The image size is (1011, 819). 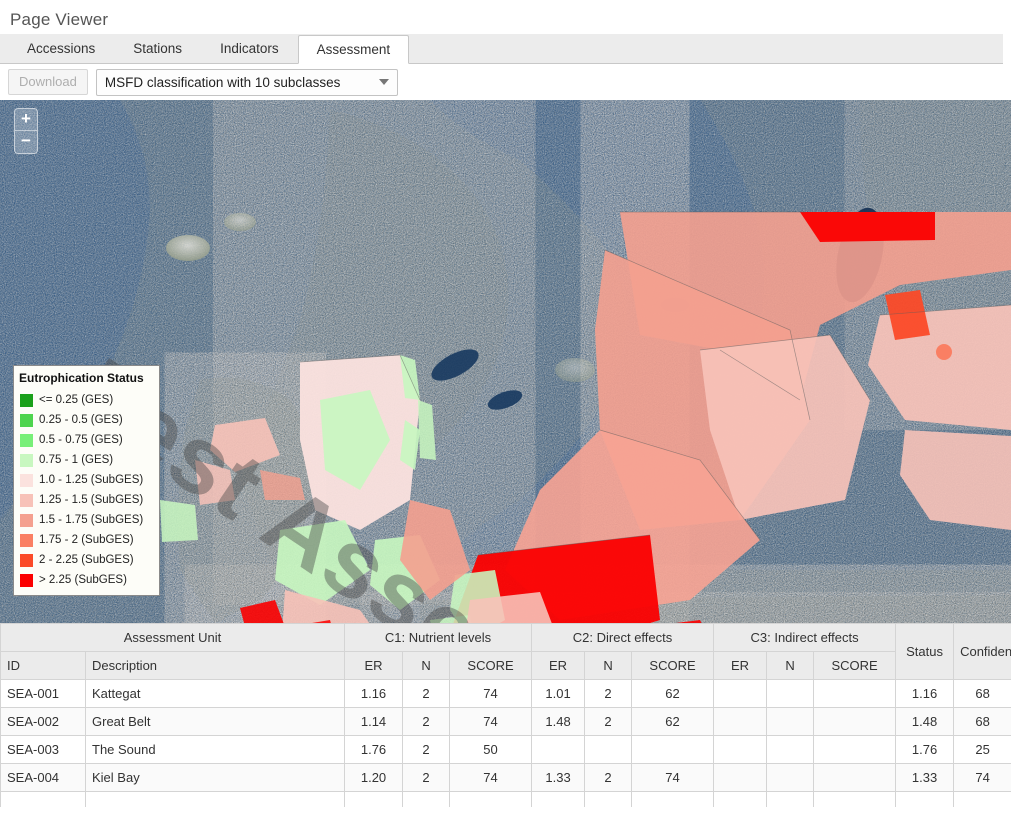 What do you see at coordinates (76, 400) in the screenshot?
I see `legend-item-label: <= 0.25 (GES)` at bounding box center [76, 400].